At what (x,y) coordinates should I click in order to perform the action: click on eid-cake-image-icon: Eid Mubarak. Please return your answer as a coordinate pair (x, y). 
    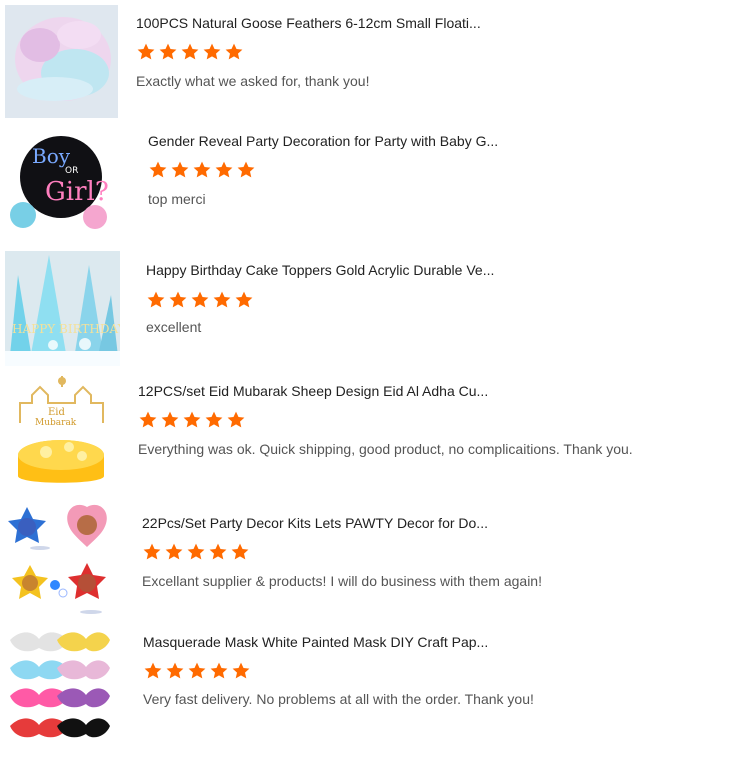
    Looking at the image, I should click on (61, 433).